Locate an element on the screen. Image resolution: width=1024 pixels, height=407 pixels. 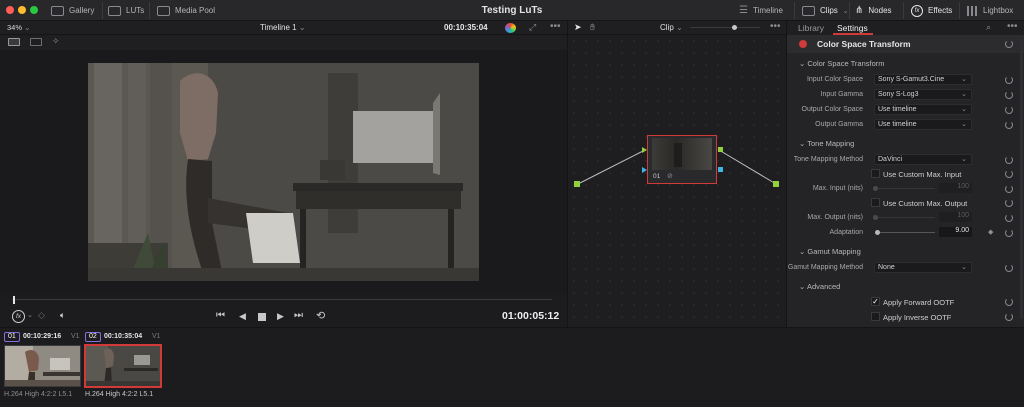
gallery-button: Gallery is located at coordinates (72, 10).